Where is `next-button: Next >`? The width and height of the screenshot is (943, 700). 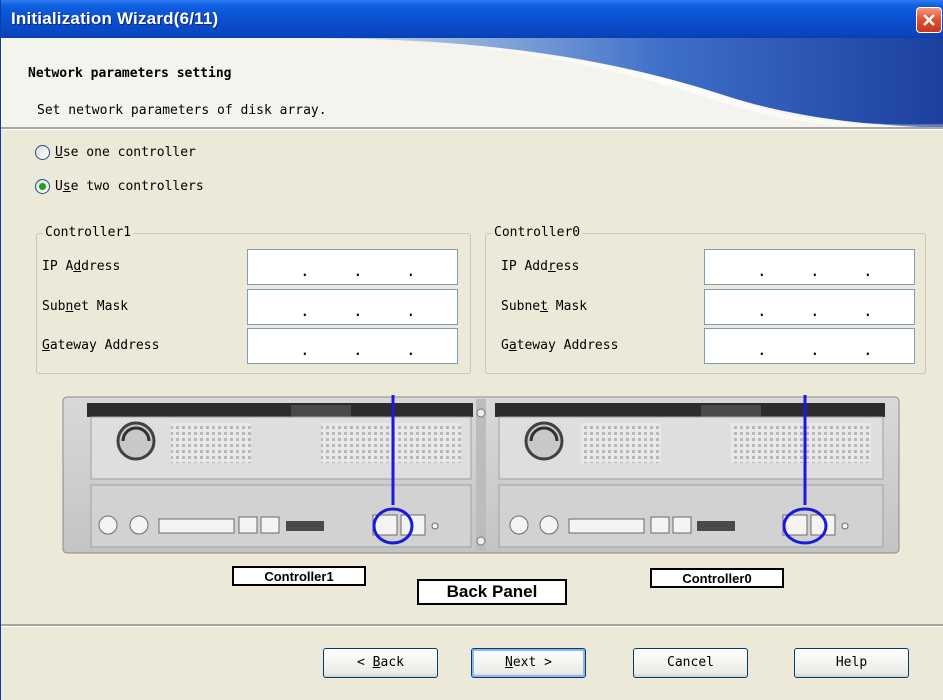 next-button: Next > is located at coordinates (528, 663).